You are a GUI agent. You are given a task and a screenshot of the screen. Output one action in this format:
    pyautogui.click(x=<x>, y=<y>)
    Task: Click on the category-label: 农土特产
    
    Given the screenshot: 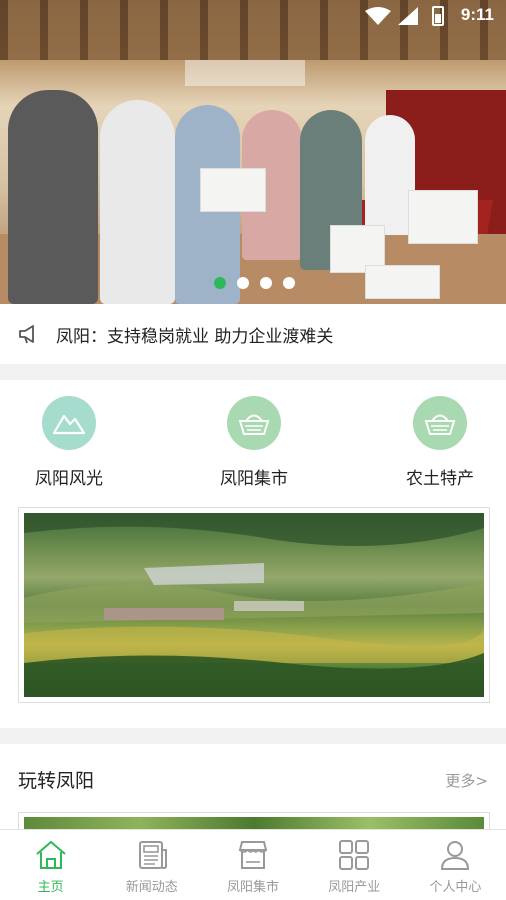 What is the action you would take?
    pyautogui.click(x=440, y=479)
    